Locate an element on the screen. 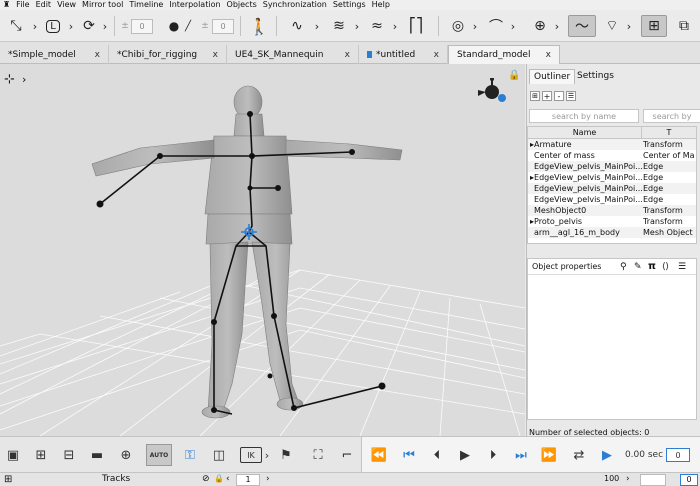 Image resolution: width=700 pixels, height=486 pixels. menu-view: View is located at coordinates (66, 5).